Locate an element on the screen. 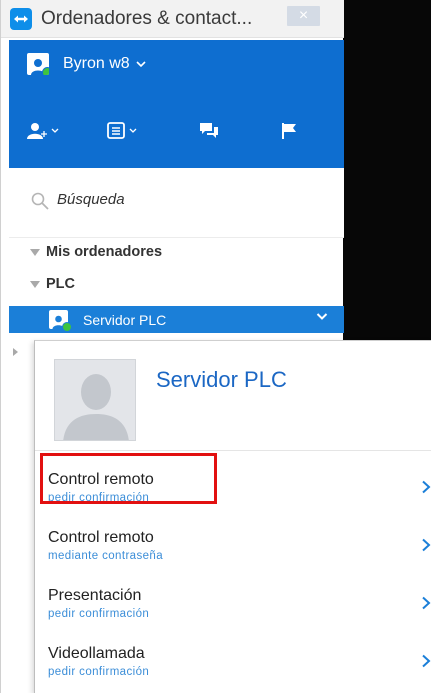 The width and height of the screenshot is (431, 693). group-label: PLC is located at coordinates (60, 284).